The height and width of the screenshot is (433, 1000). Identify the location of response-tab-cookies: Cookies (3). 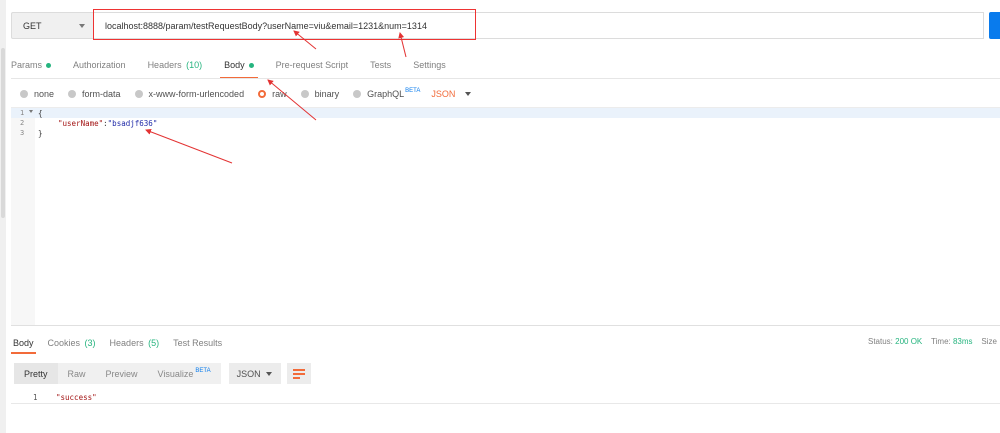
(72, 343).